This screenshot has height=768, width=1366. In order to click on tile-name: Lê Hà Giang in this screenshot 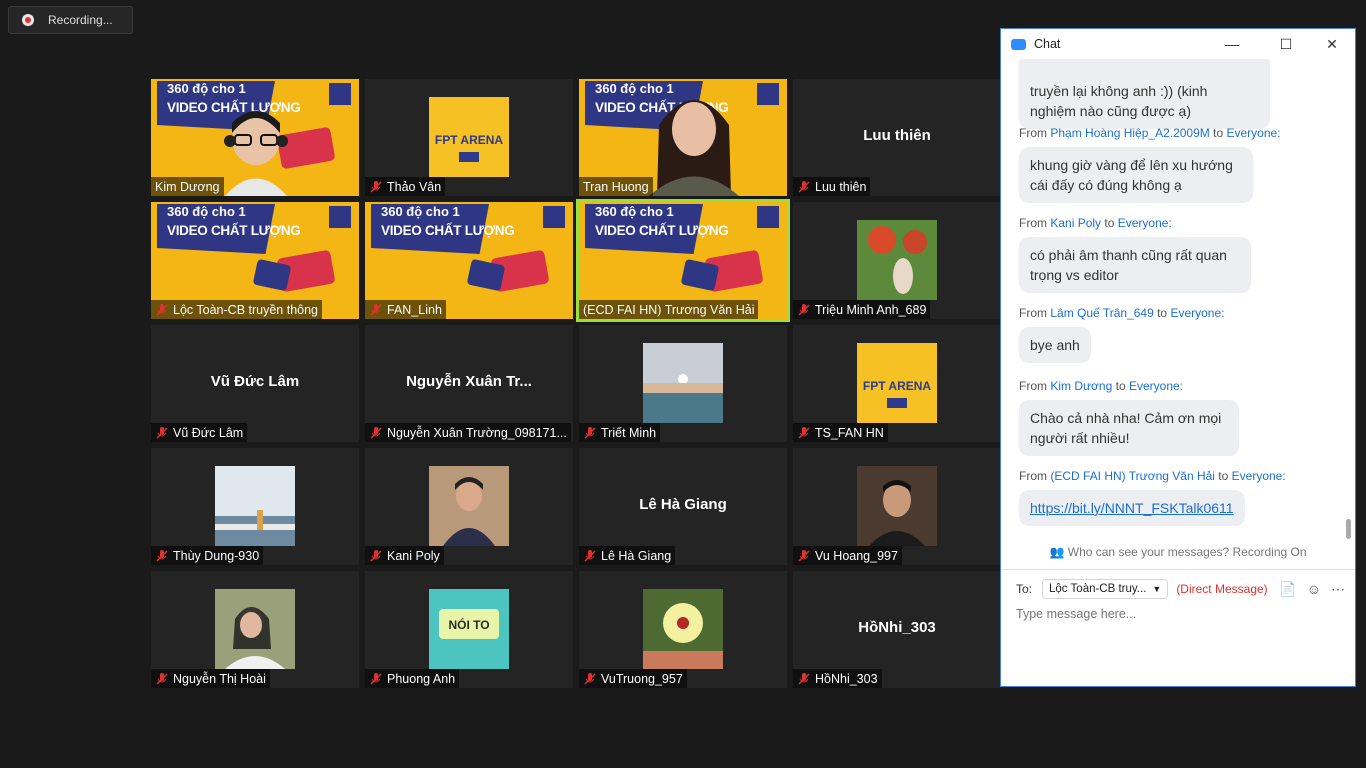, I will do `click(636, 555)`.